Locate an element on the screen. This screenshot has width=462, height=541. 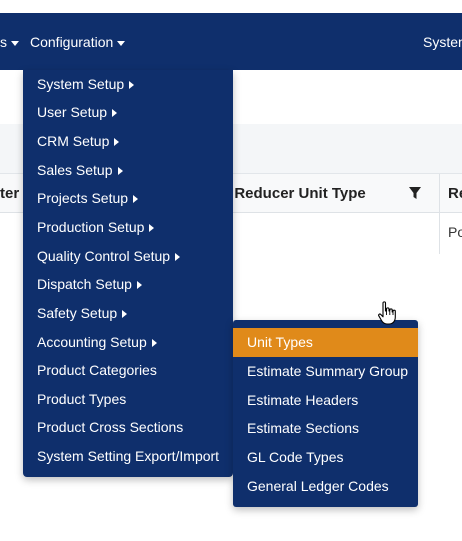
menu-item-product-types: Product Types is located at coordinates (81, 399).